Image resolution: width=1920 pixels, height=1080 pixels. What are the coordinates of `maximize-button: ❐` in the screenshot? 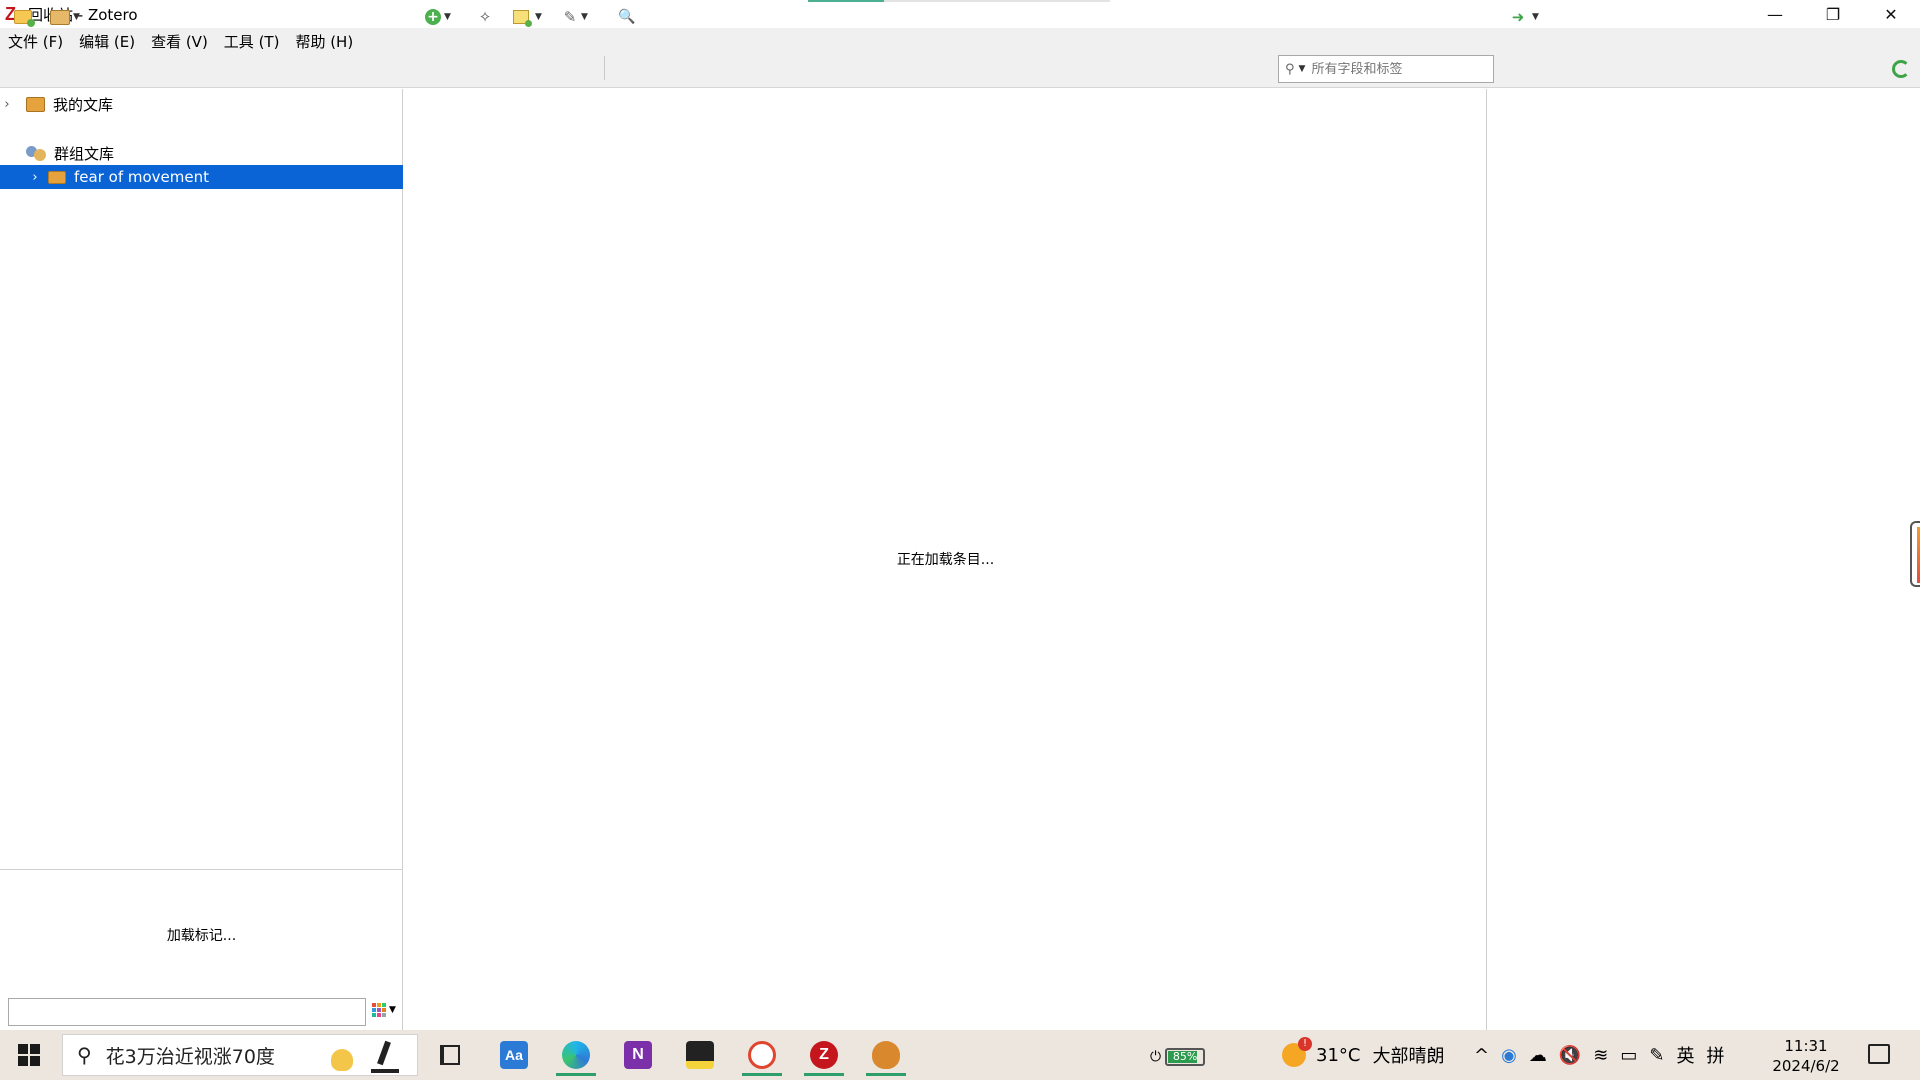 It's located at (1833, 14).